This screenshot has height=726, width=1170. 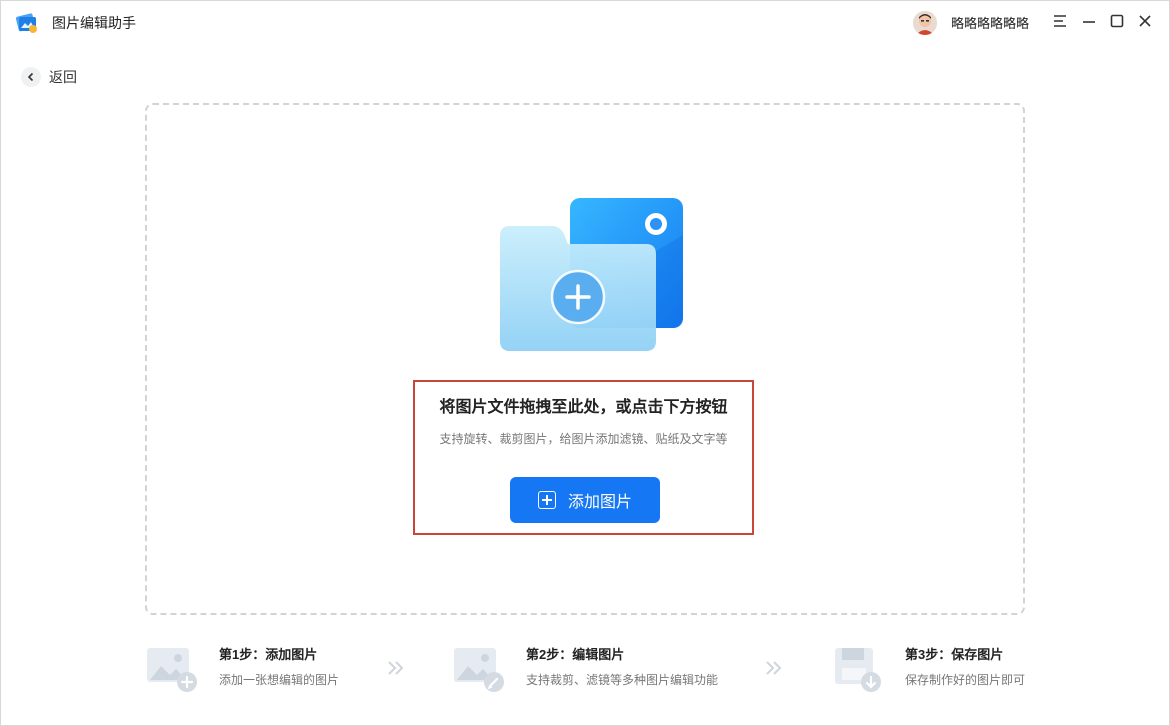 I want to click on step-1: 第1步：添加图片 添加一张想编辑的图片, so click(x=266, y=670).